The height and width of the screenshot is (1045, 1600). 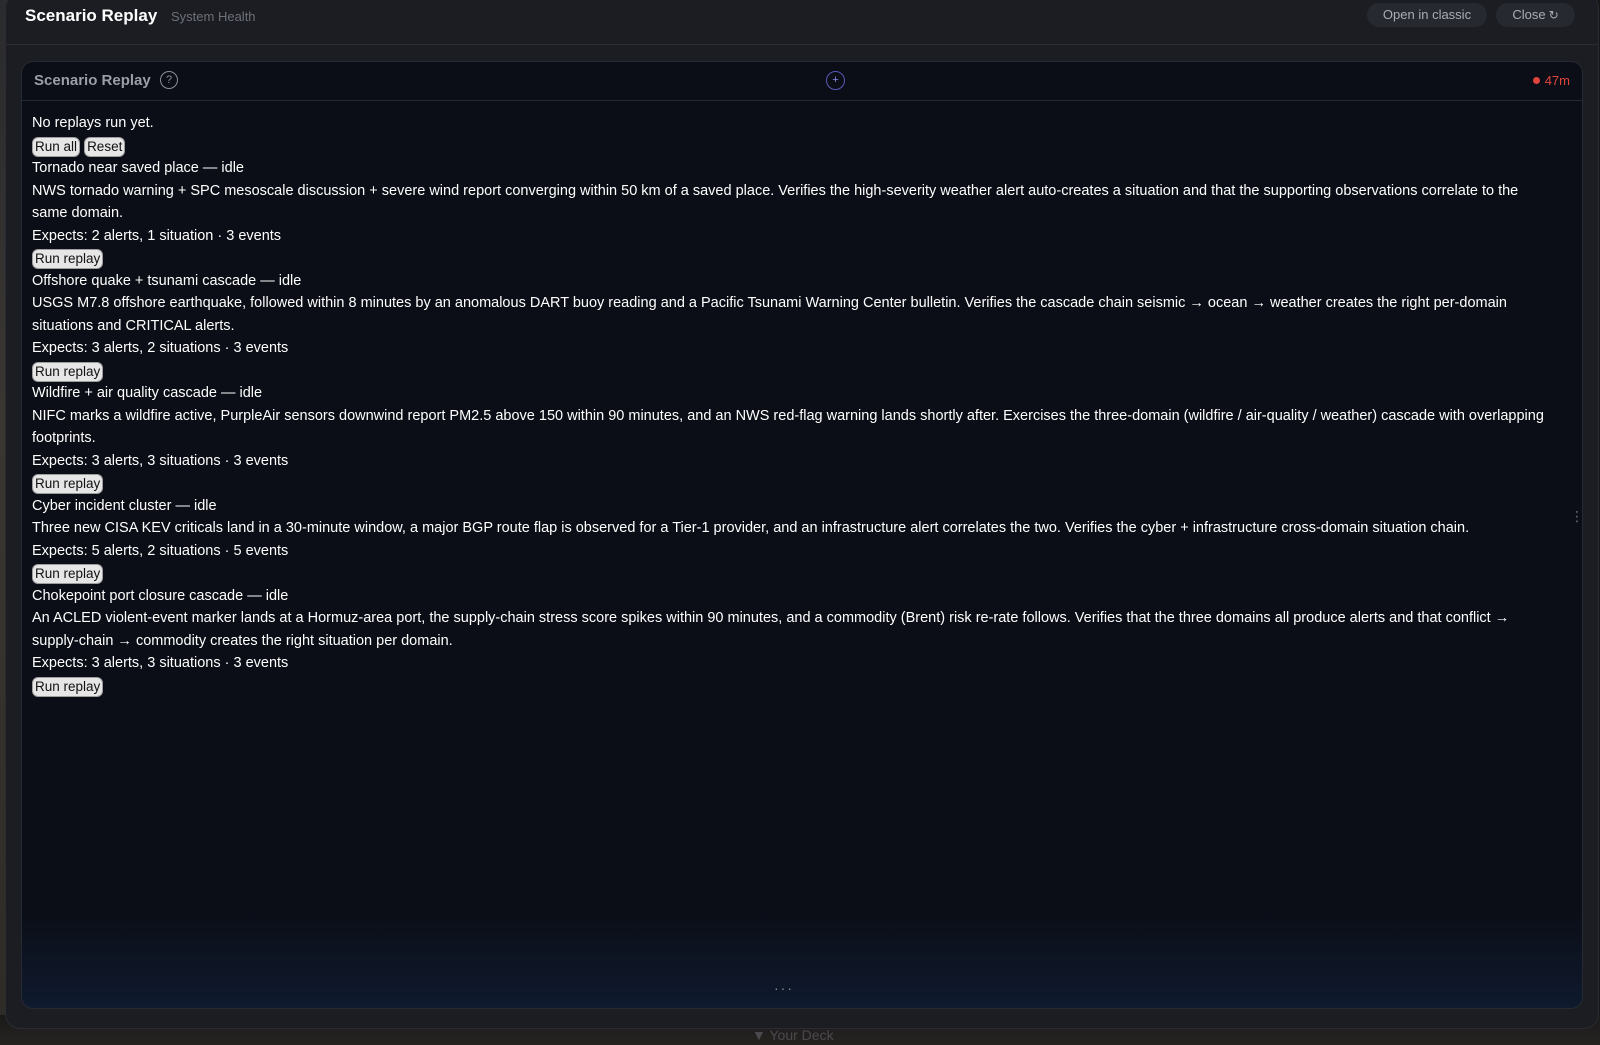 I want to click on window-subtitle: System Health, so click(x=213, y=16).